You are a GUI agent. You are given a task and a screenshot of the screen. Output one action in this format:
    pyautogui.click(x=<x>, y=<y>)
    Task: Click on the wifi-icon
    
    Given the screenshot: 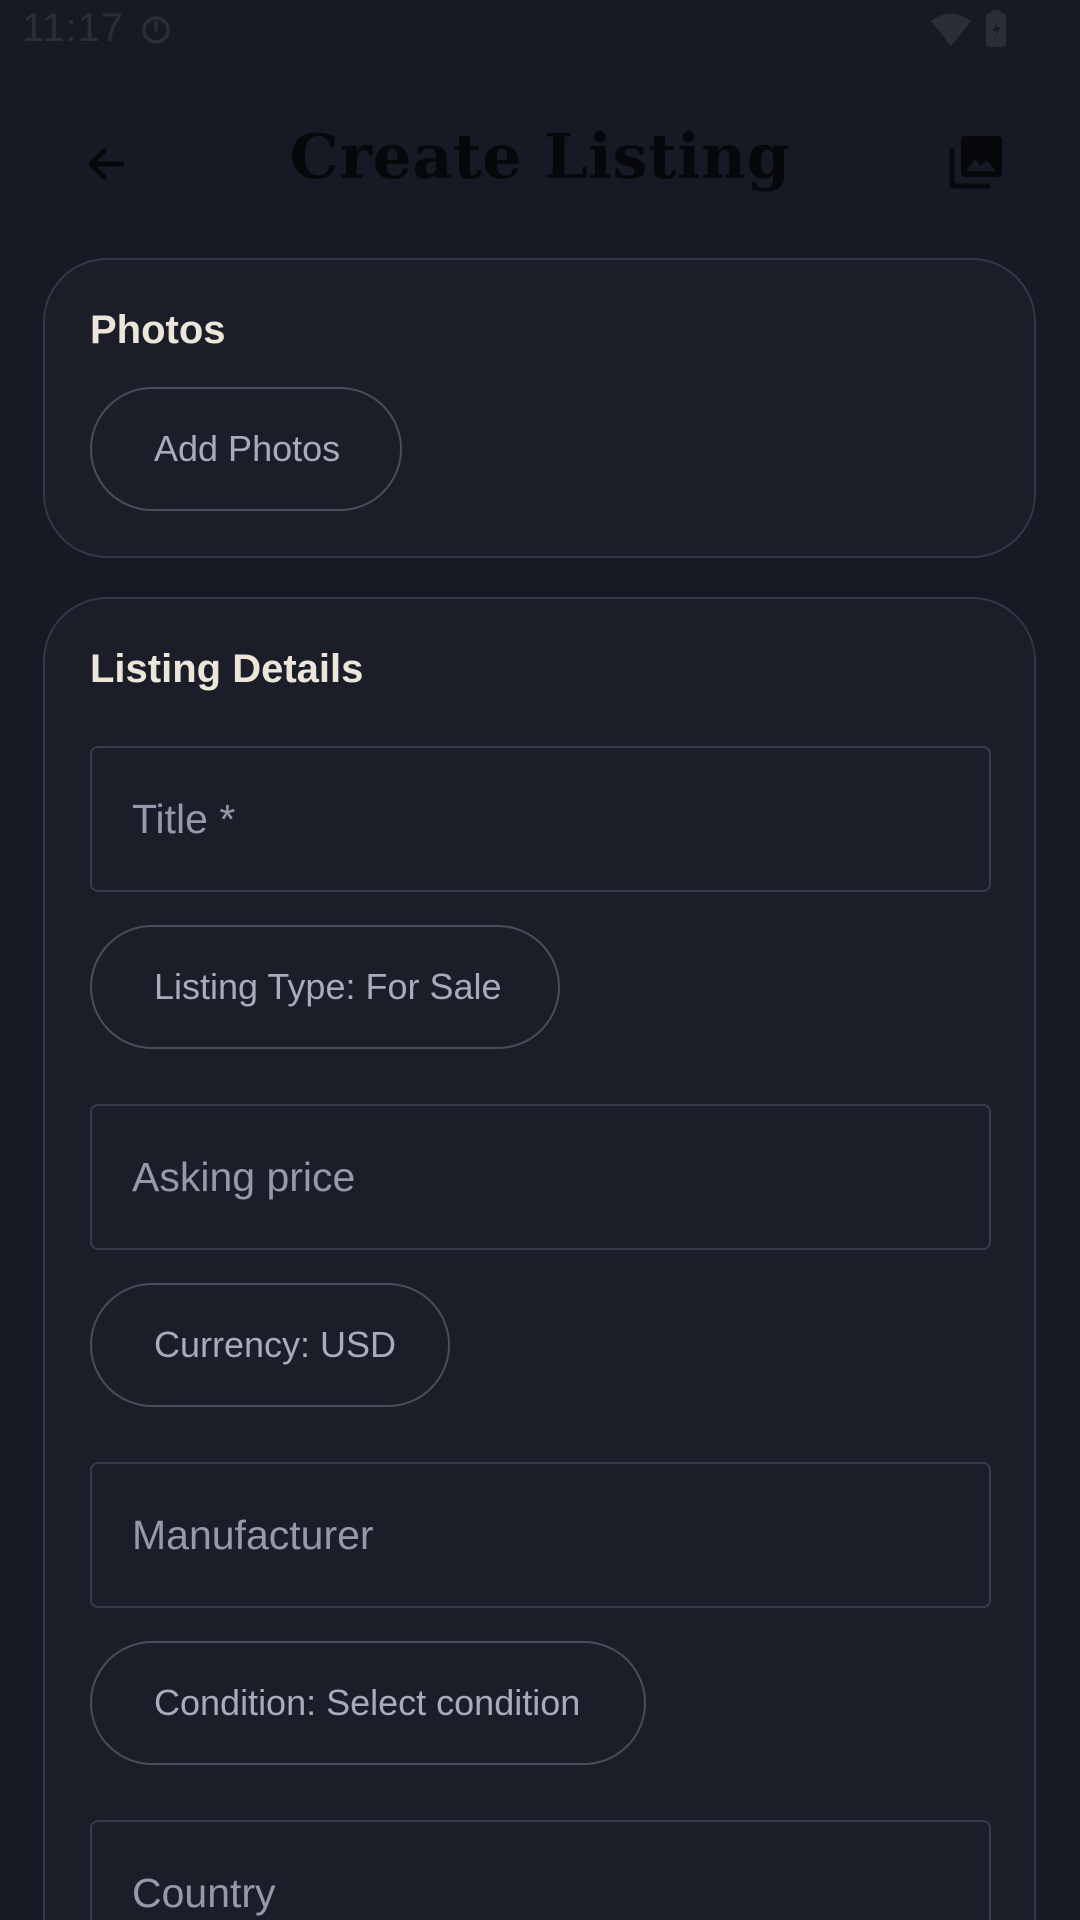 What is the action you would take?
    pyautogui.click(x=951, y=29)
    